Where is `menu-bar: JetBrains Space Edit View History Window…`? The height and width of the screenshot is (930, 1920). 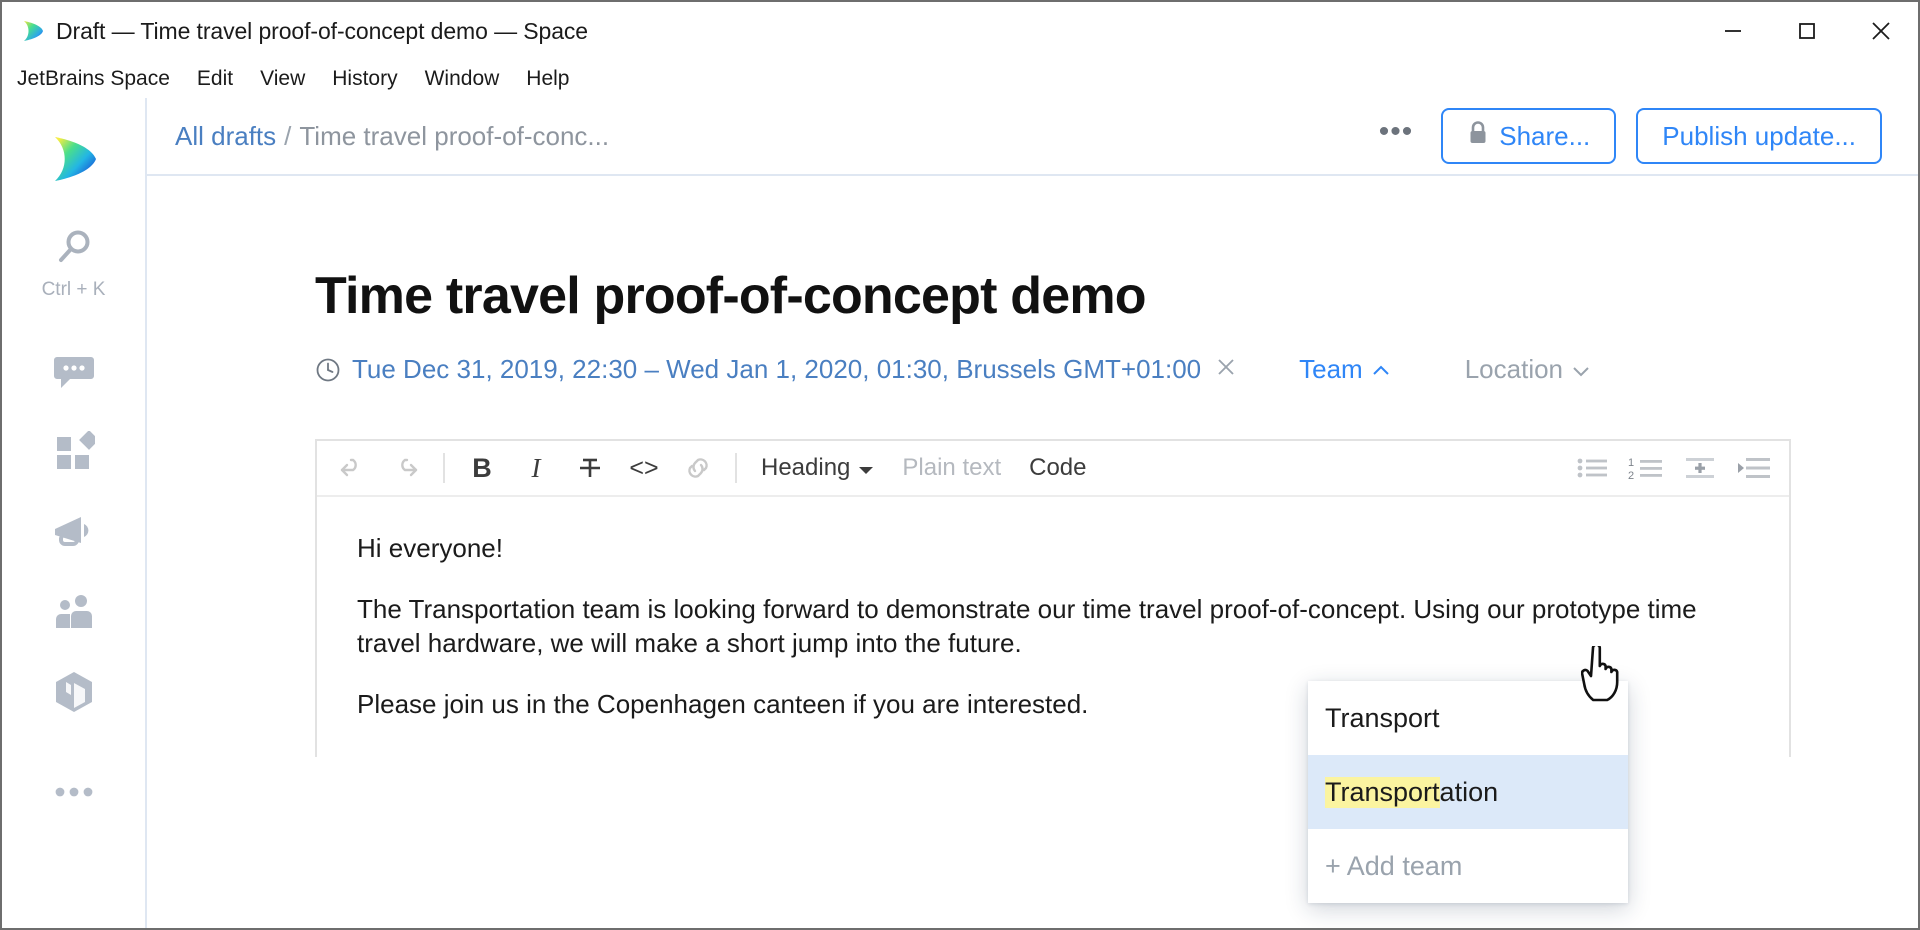
menu-bar: JetBrains Space Edit View History Window… is located at coordinates (960, 79).